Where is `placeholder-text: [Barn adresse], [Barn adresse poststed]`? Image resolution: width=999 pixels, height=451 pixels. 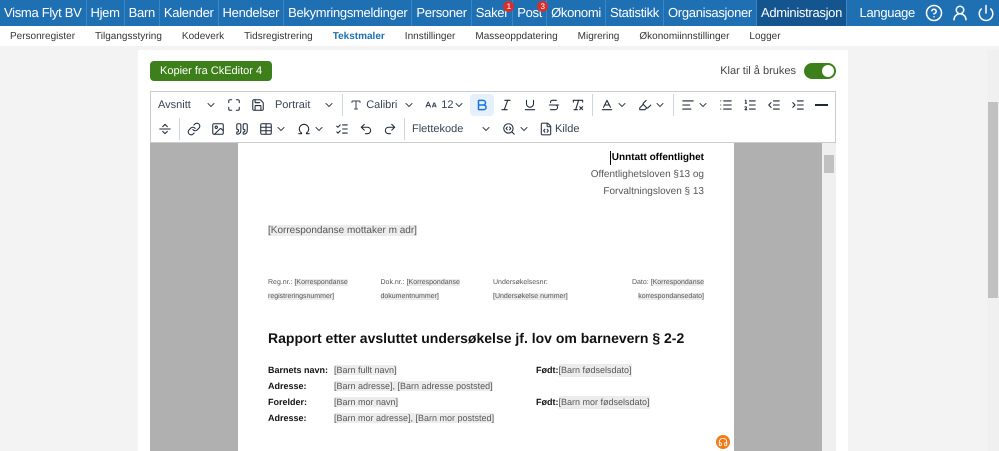 placeholder-text: [Barn adresse], [Barn adresse poststed] is located at coordinates (413, 386).